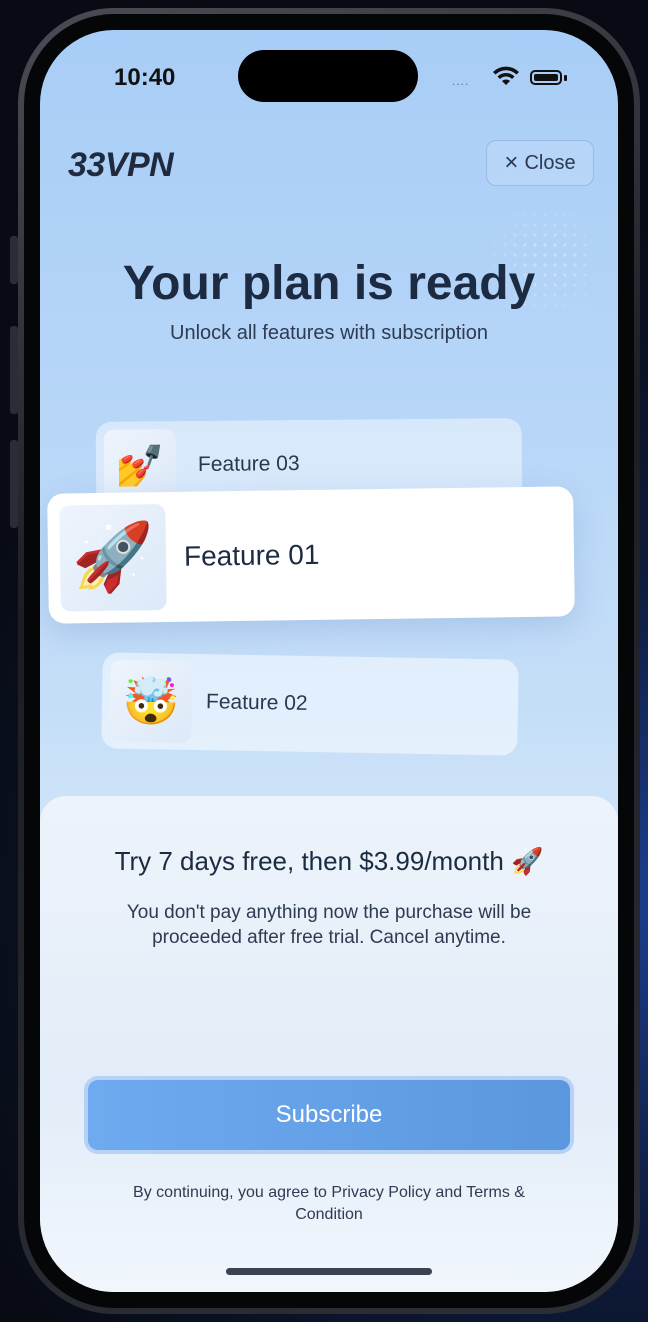 This screenshot has height=1322, width=648. I want to click on battery-icon, so click(546, 77).